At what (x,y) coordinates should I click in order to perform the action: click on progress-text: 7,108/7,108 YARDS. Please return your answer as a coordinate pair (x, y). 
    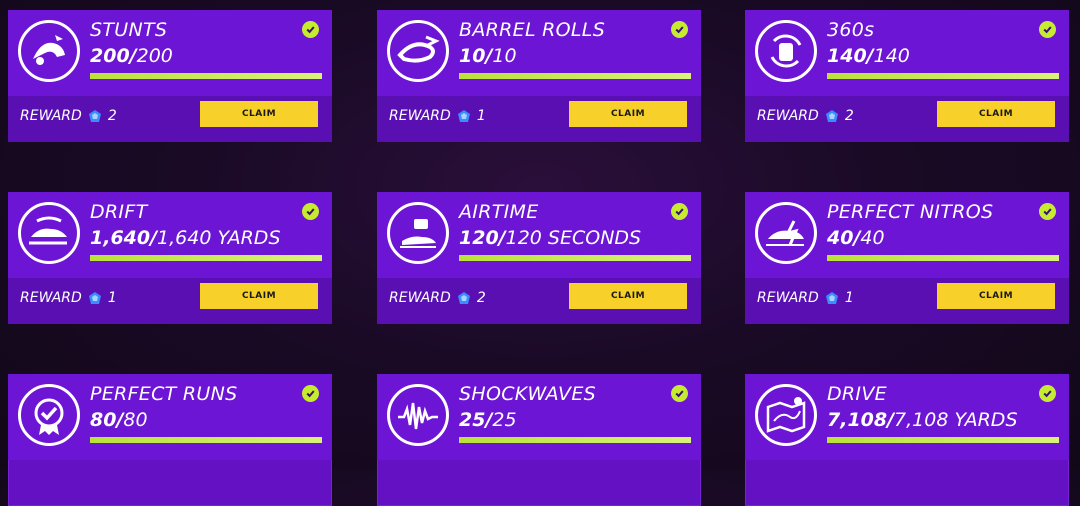
    Looking at the image, I should click on (922, 420).